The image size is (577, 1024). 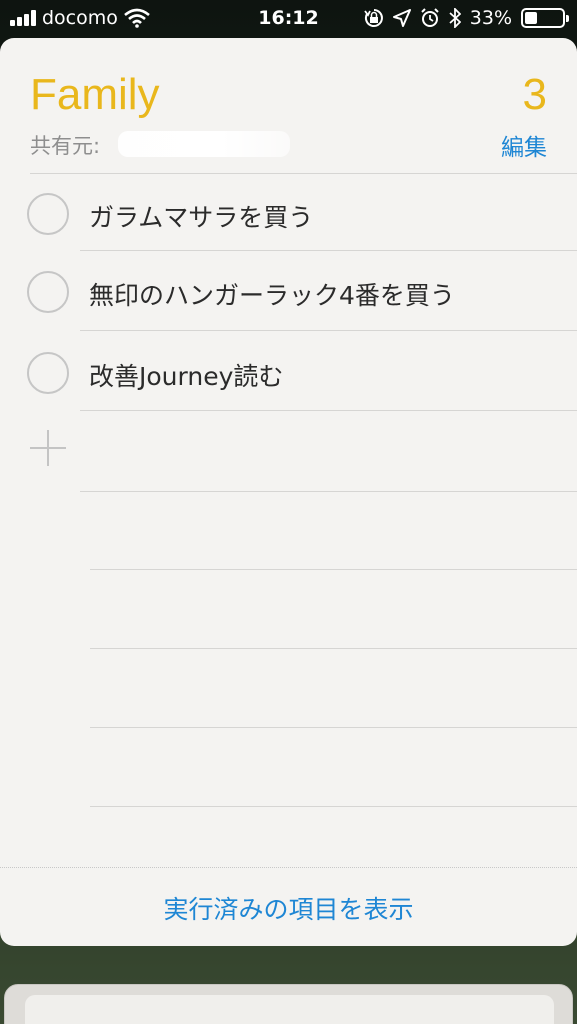 I want to click on battery-icon, so click(x=545, y=18).